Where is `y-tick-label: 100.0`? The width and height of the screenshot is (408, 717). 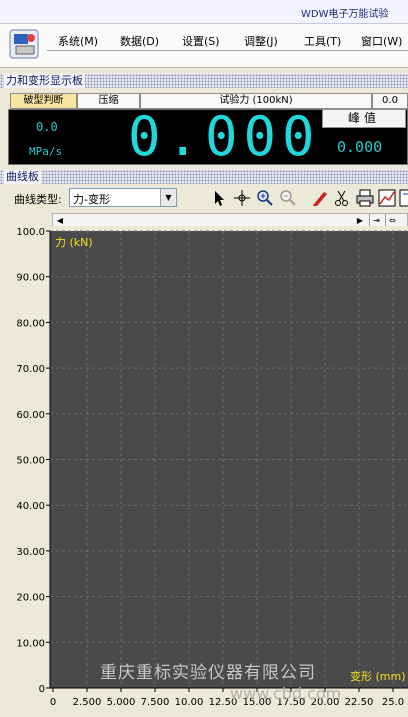 y-tick-label: 100.0 is located at coordinates (30, 232).